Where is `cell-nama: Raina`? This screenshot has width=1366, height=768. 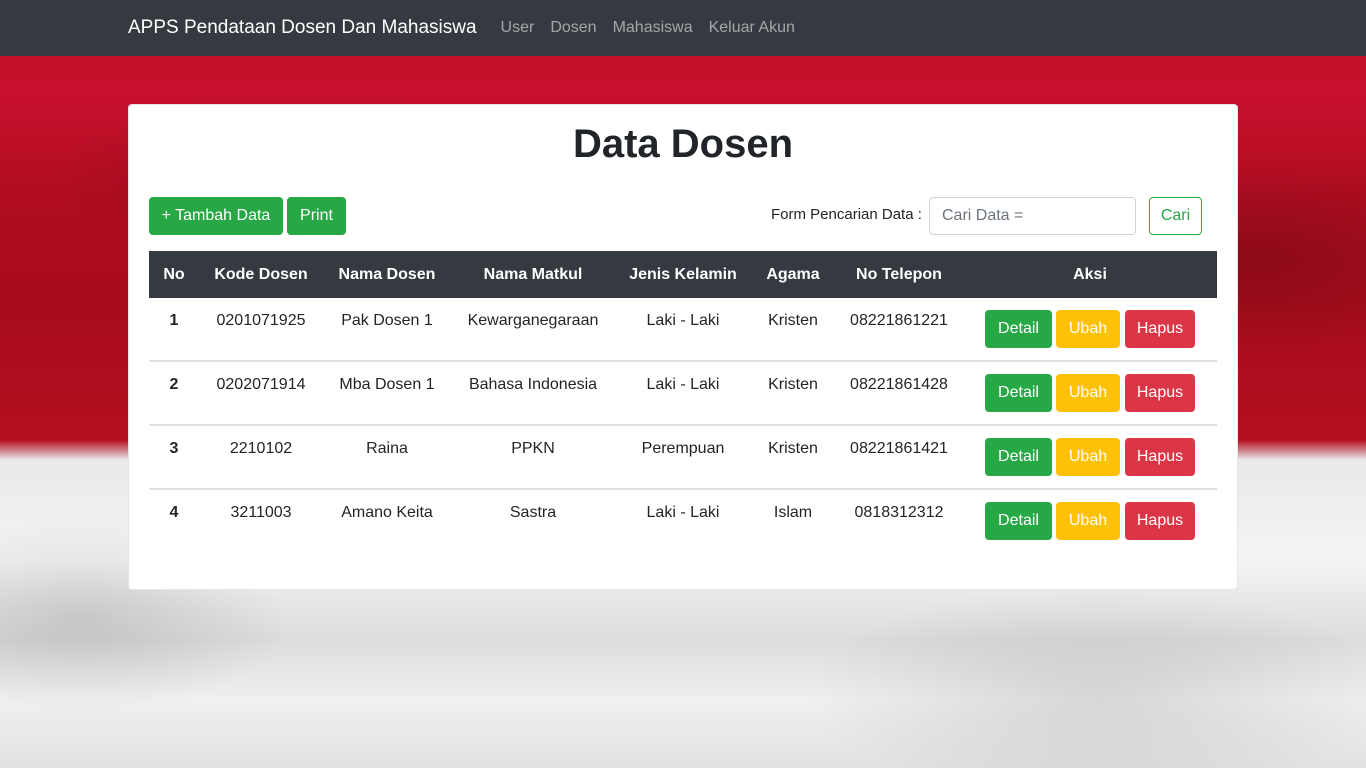 cell-nama: Raina is located at coordinates (387, 448).